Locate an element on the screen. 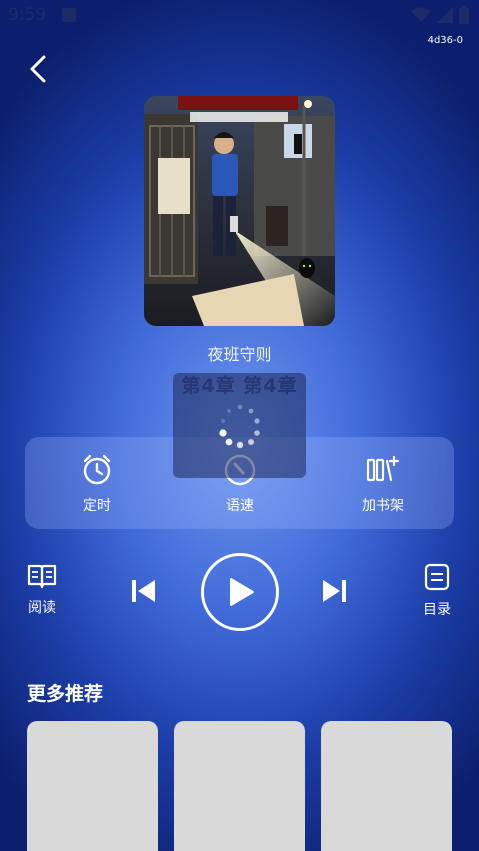 The width and height of the screenshot is (479, 851). timer-label: 定时 is located at coordinates (97, 506).